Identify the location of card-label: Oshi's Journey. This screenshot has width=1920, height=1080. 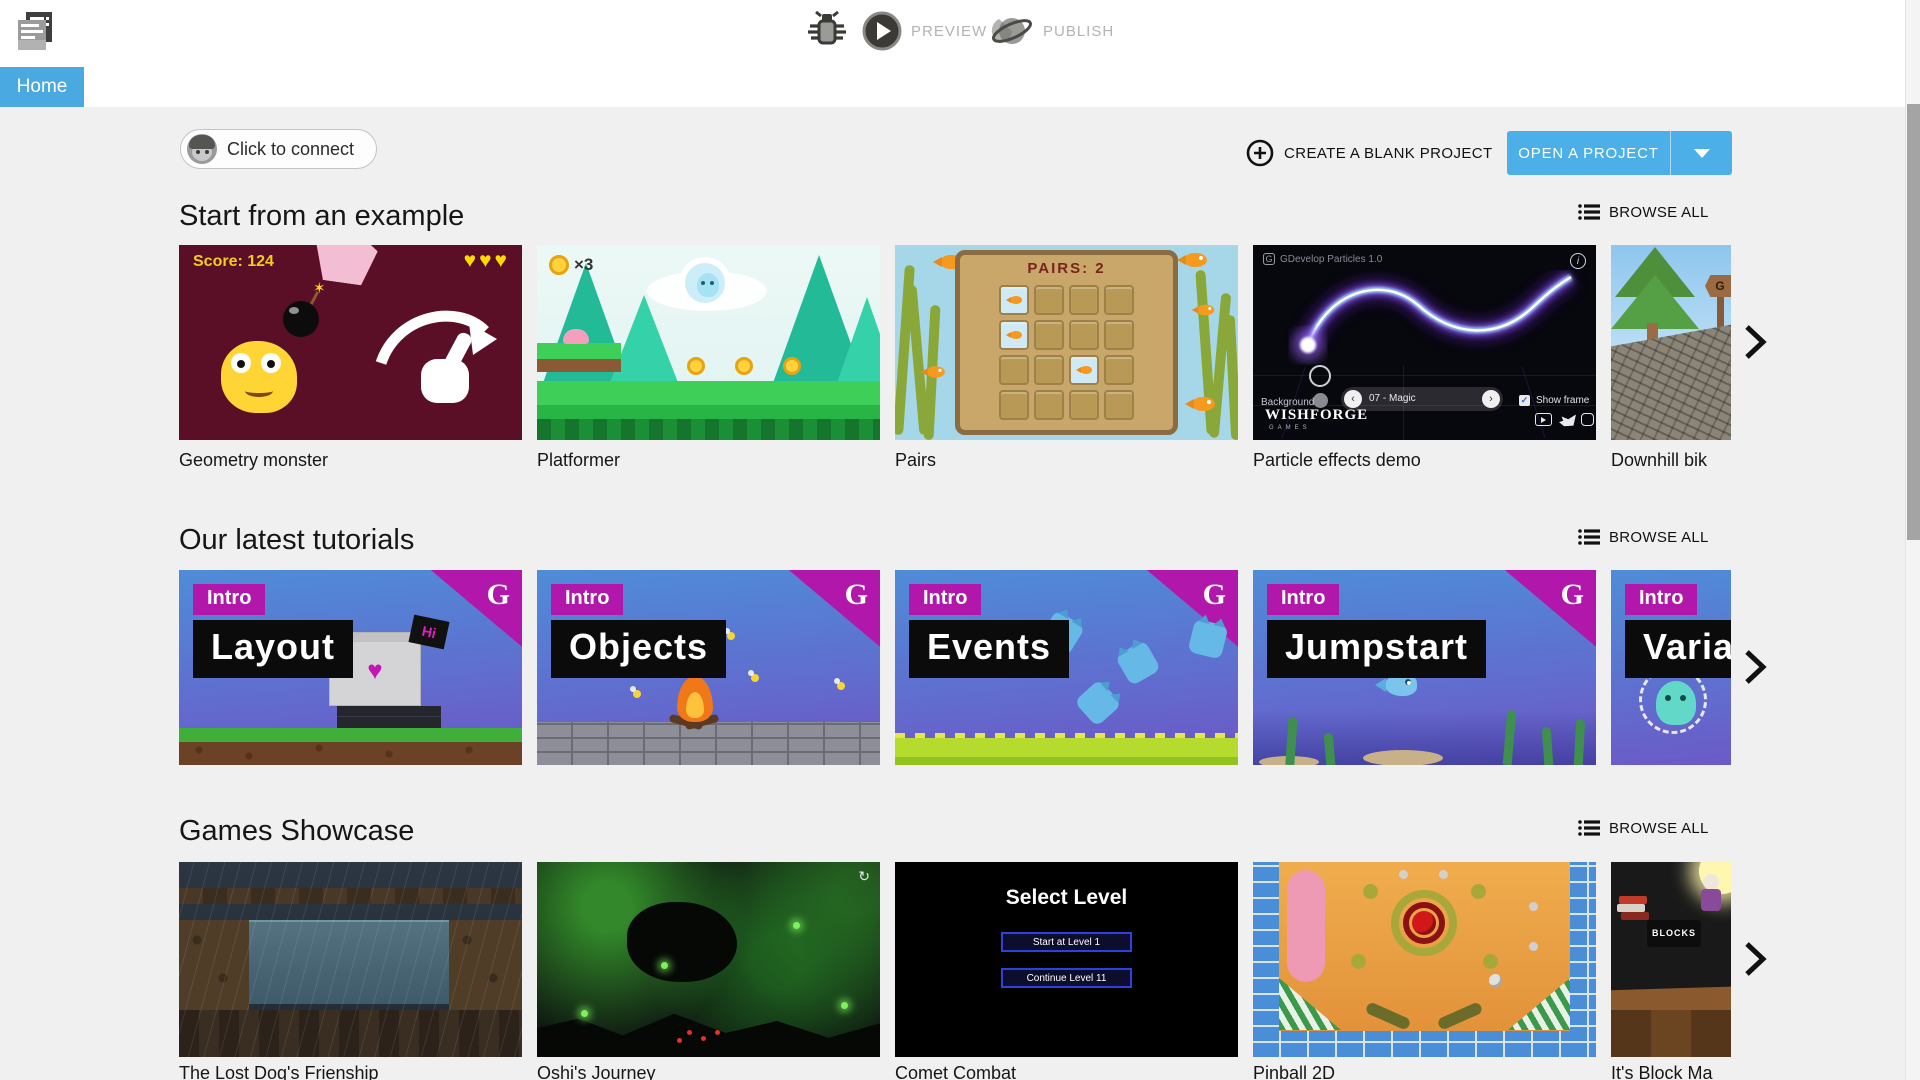
(596, 1071).